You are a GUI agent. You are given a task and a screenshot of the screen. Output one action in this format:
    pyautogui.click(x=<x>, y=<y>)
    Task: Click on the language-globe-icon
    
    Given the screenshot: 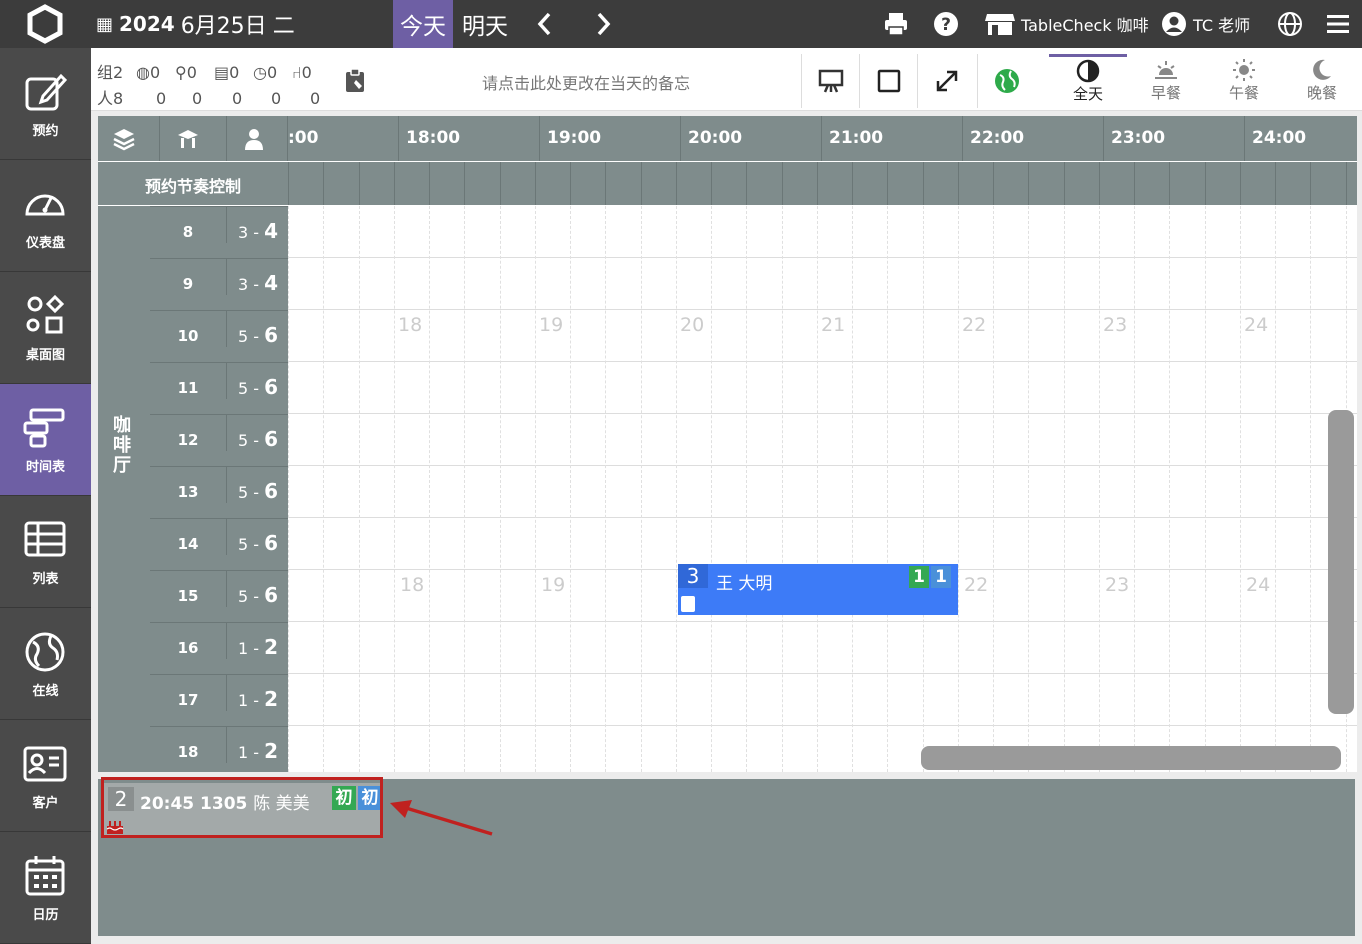 What is the action you would take?
    pyautogui.click(x=1290, y=24)
    